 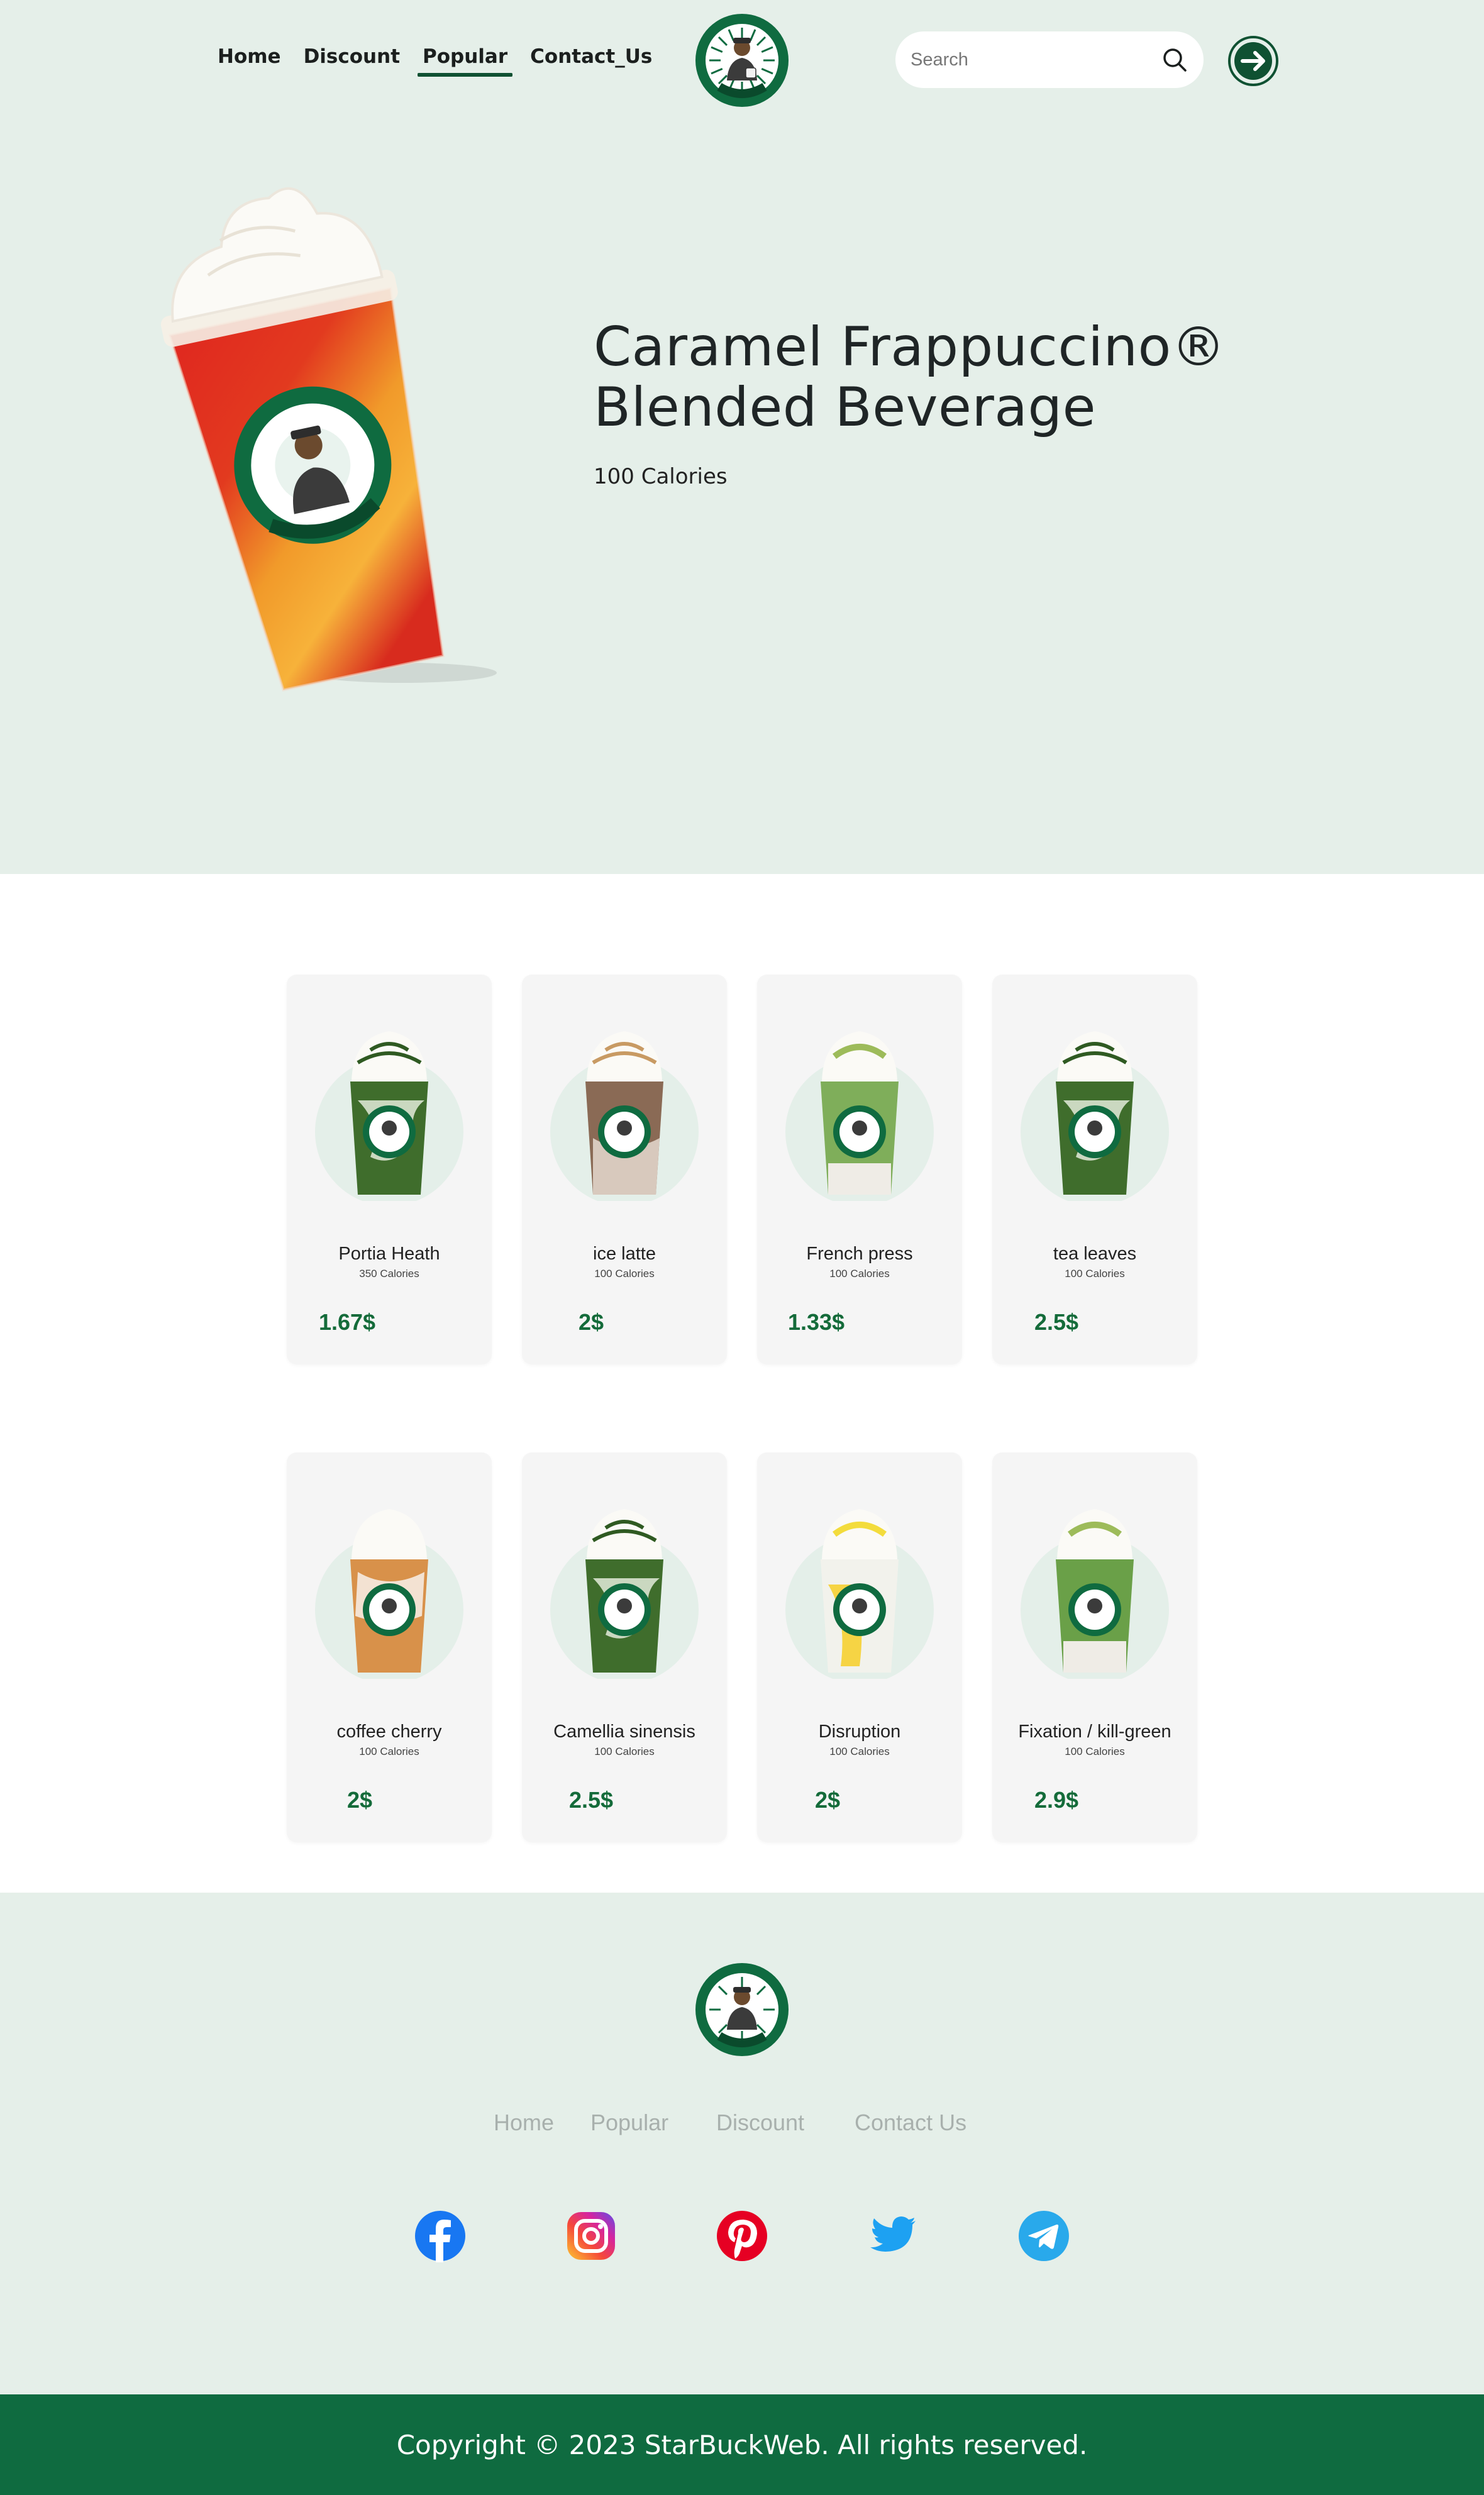 I want to click on product-card: tea leaves 100 Calories 2.5$, so click(x=1094, y=1169).